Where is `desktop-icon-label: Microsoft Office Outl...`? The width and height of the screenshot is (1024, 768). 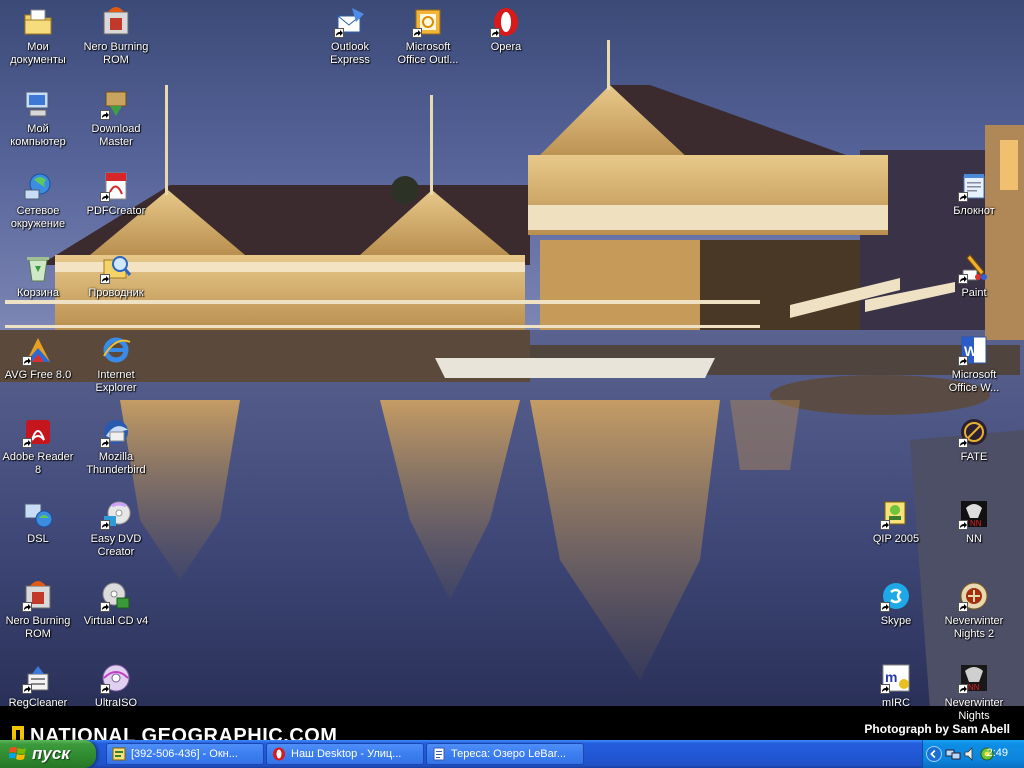 desktop-icon-label: Microsoft Office Outl... is located at coordinates (428, 53).